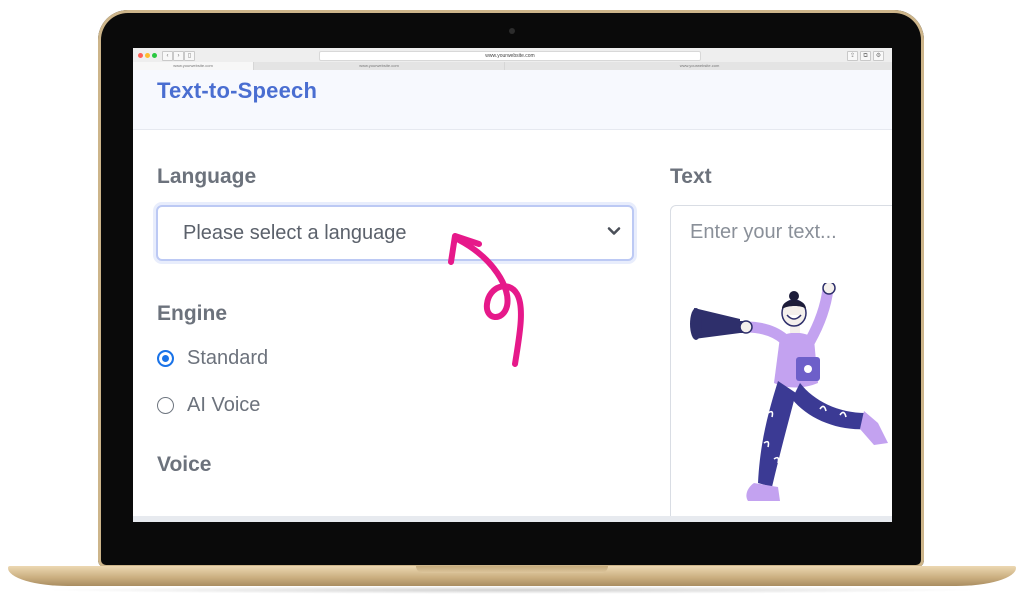  I want to click on language-select-value: Please select a language, so click(295, 233).